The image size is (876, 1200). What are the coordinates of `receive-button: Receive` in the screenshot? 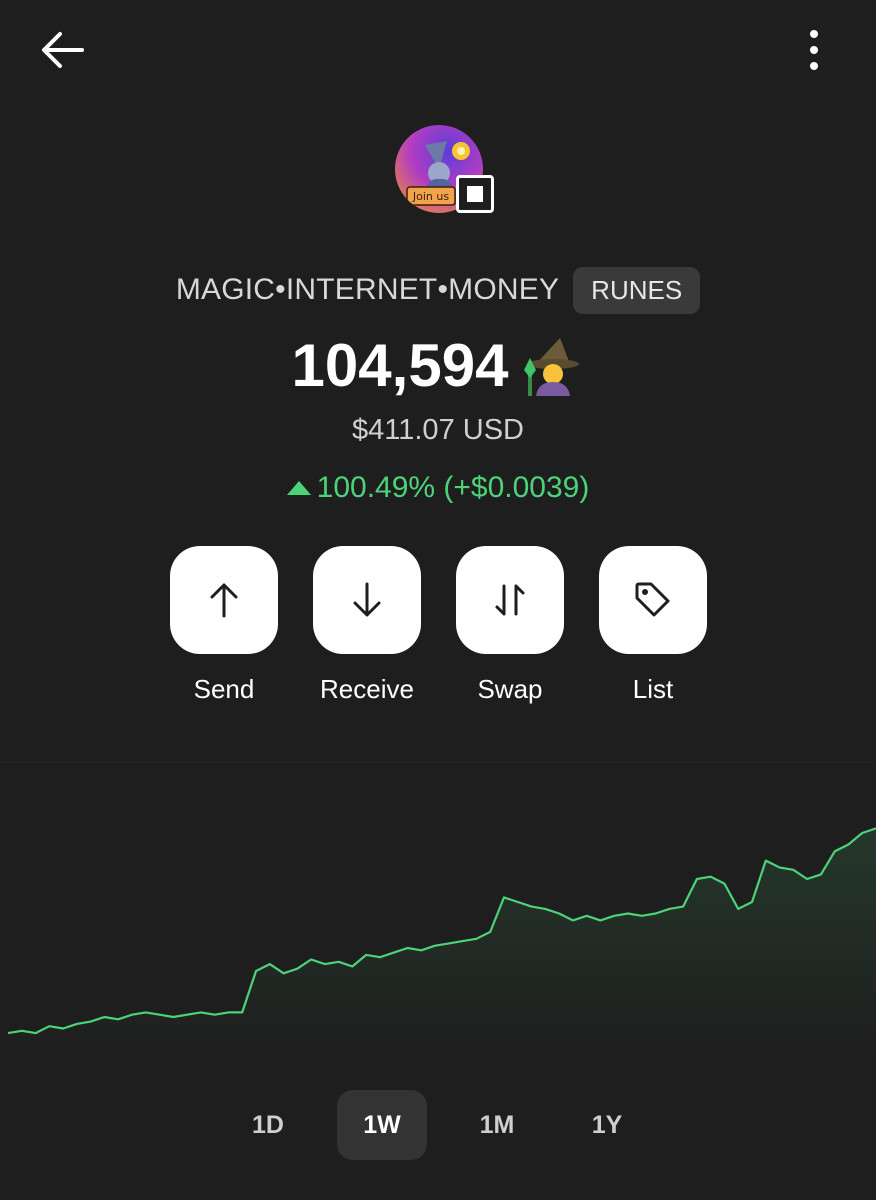 It's located at (367, 631).